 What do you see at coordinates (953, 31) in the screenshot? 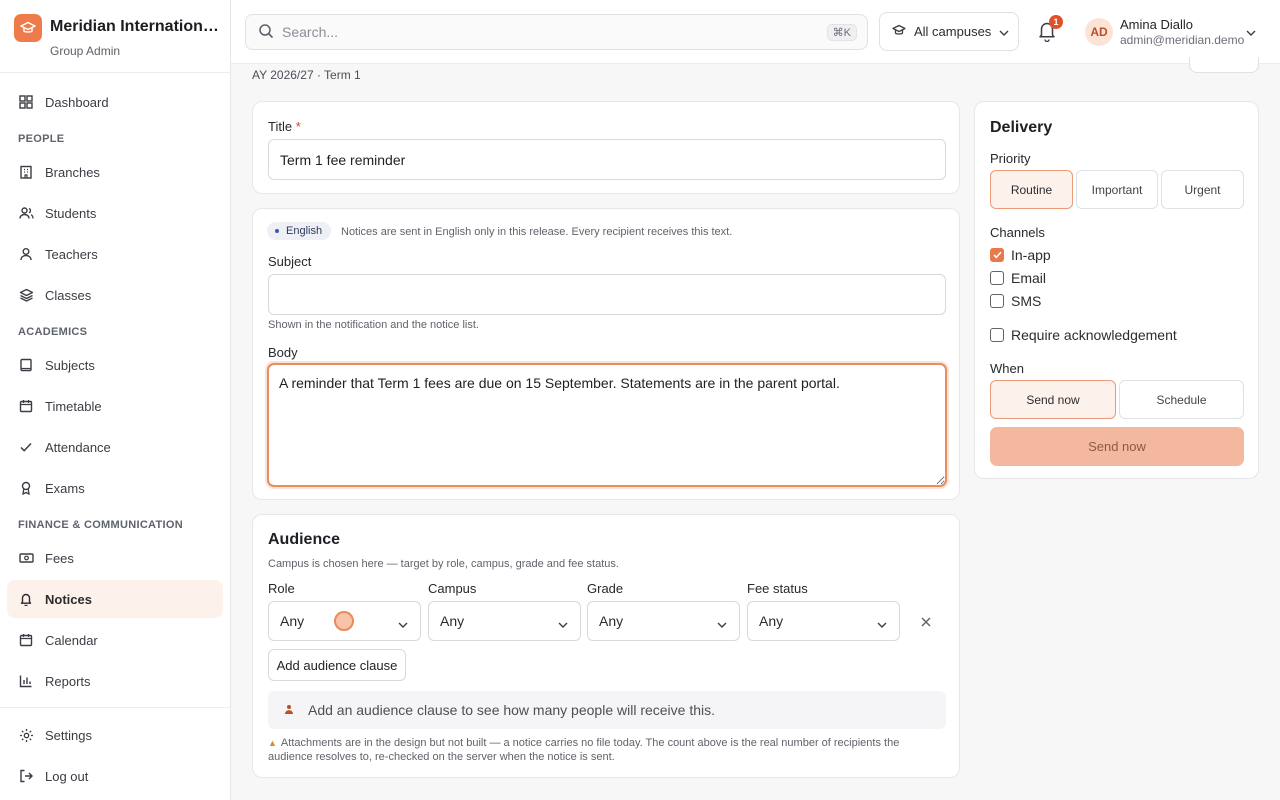
I see `campus-label: All campuses` at bounding box center [953, 31].